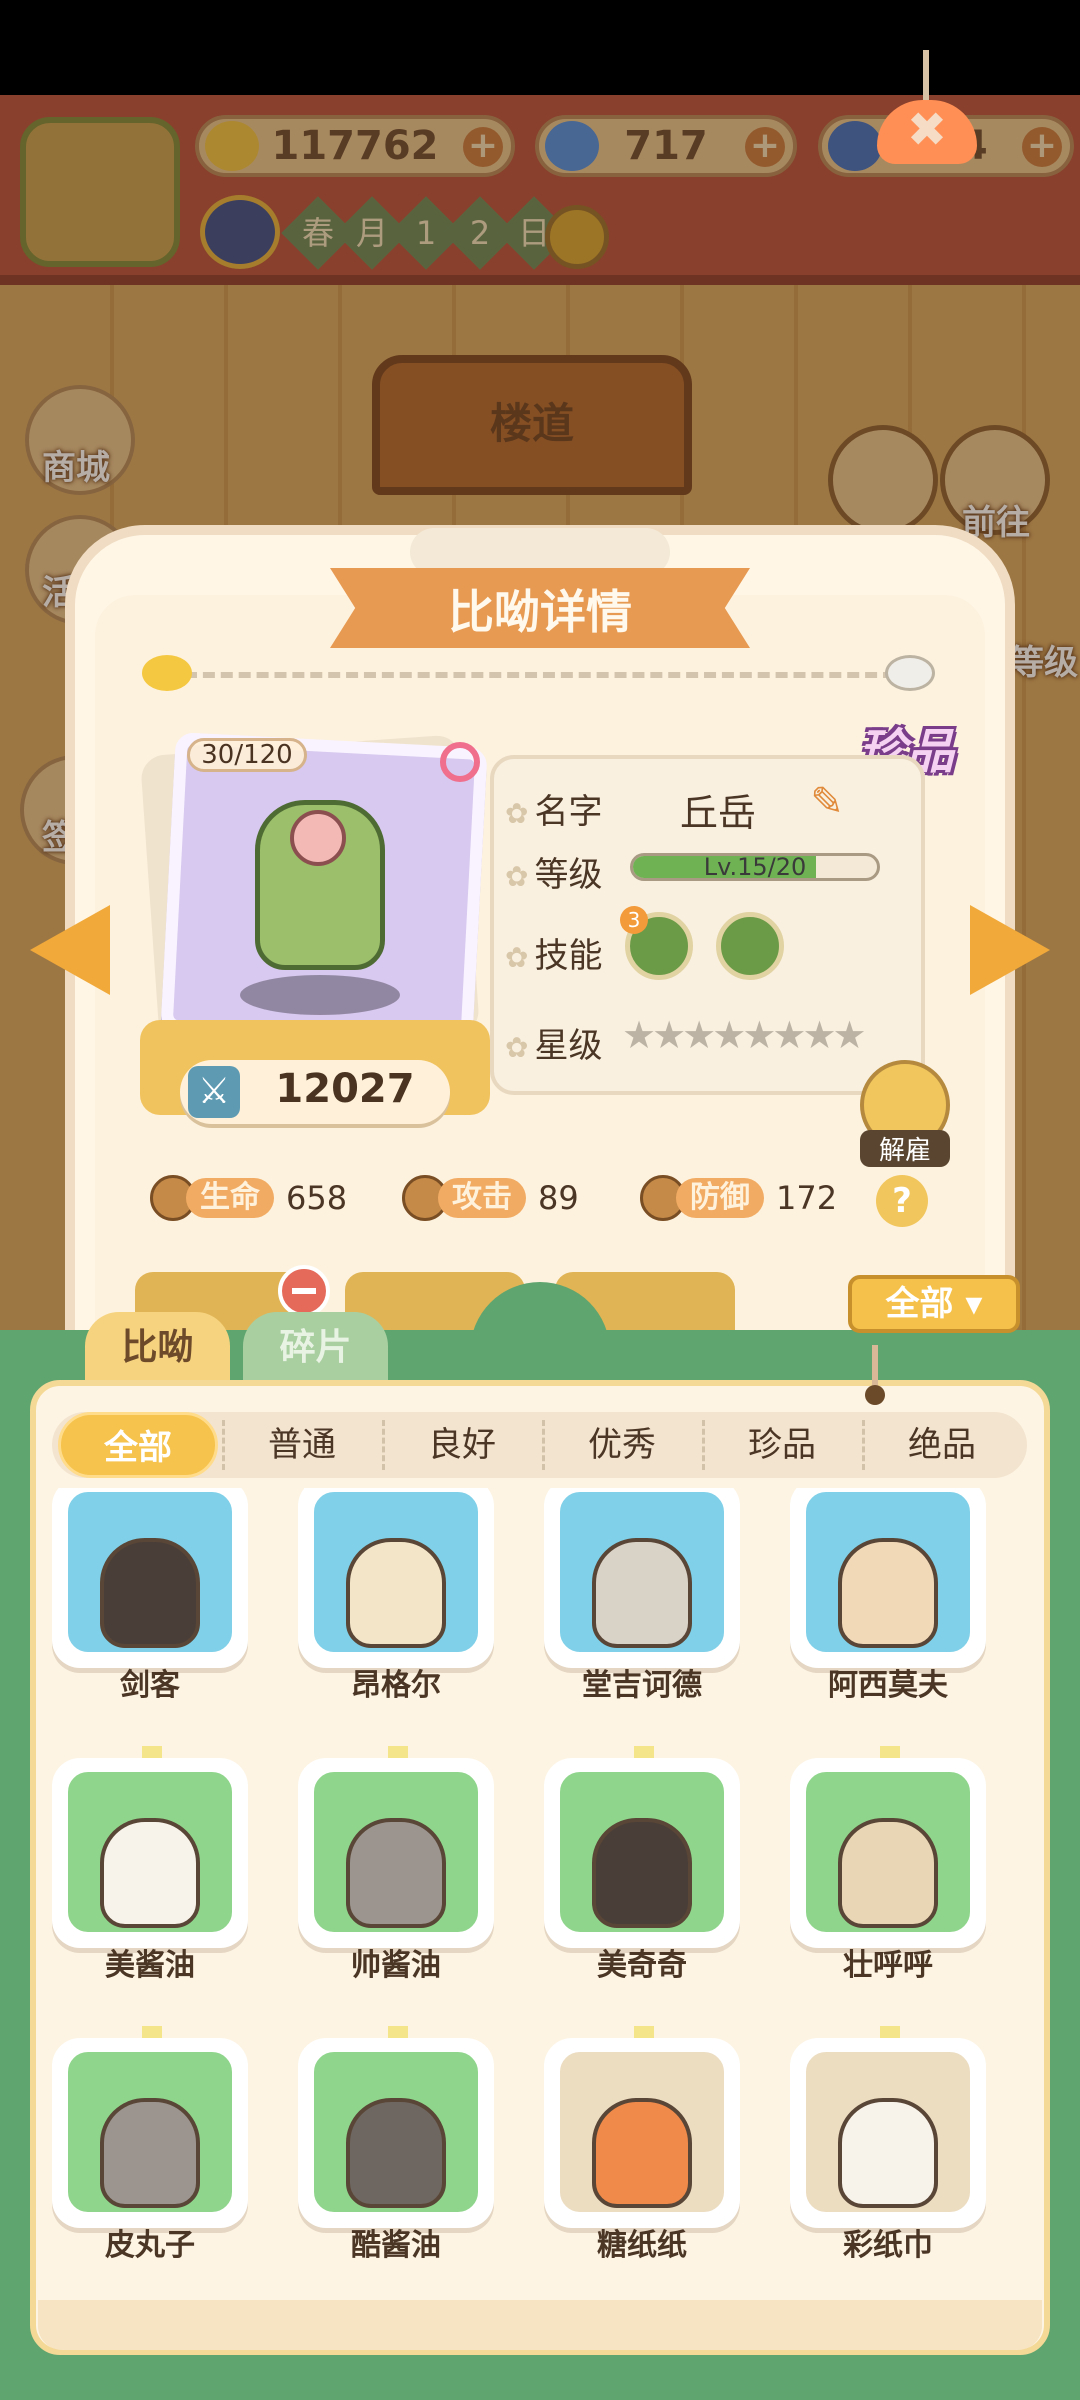 The image size is (1080, 2400). I want to click on hp-value: 658, so click(317, 1198).